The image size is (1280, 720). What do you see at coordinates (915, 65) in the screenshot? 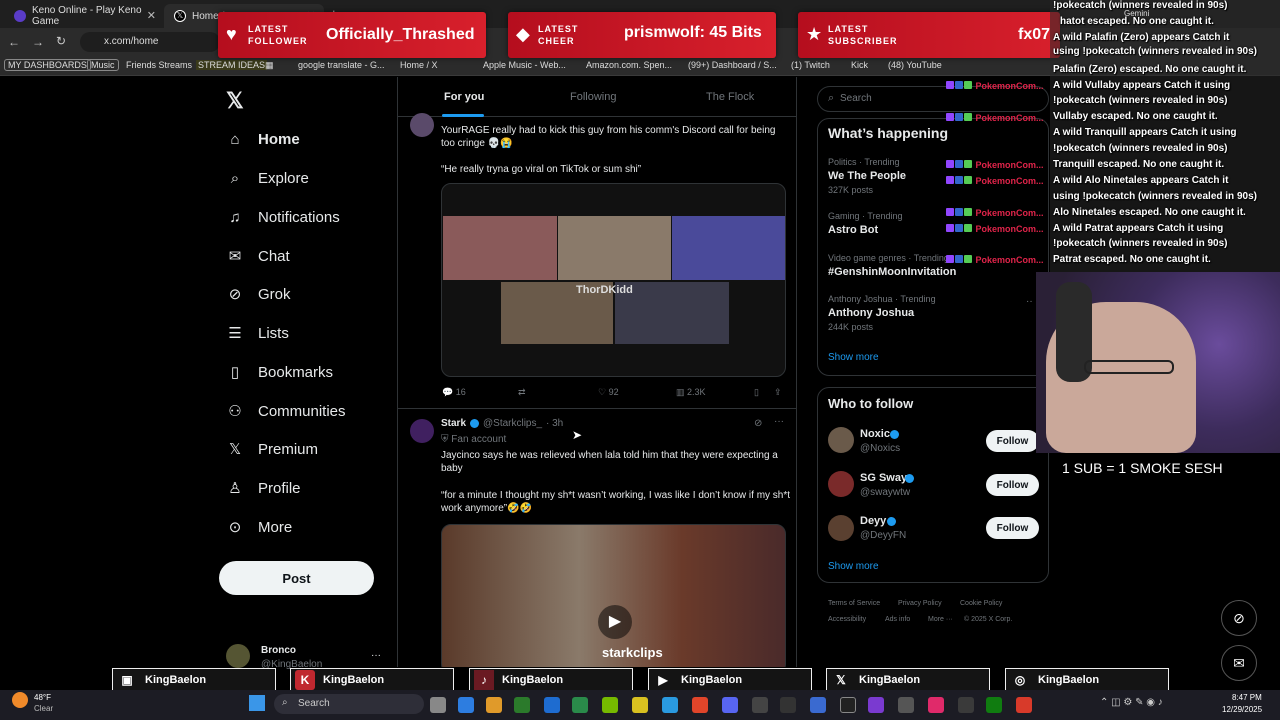
I see `bookmark-item: (48) YouTube` at bounding box center [915, 65].